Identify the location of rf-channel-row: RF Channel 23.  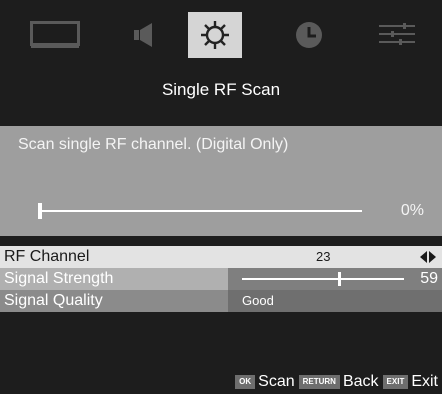
(221, 257).